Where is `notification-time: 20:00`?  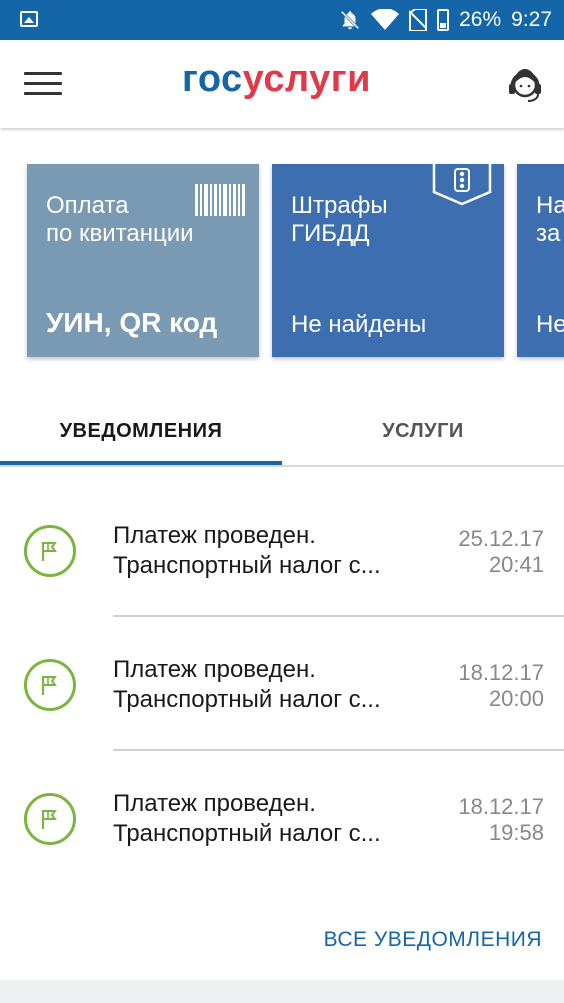
notification-time: 20:00 is located at coordinates (516, 698).